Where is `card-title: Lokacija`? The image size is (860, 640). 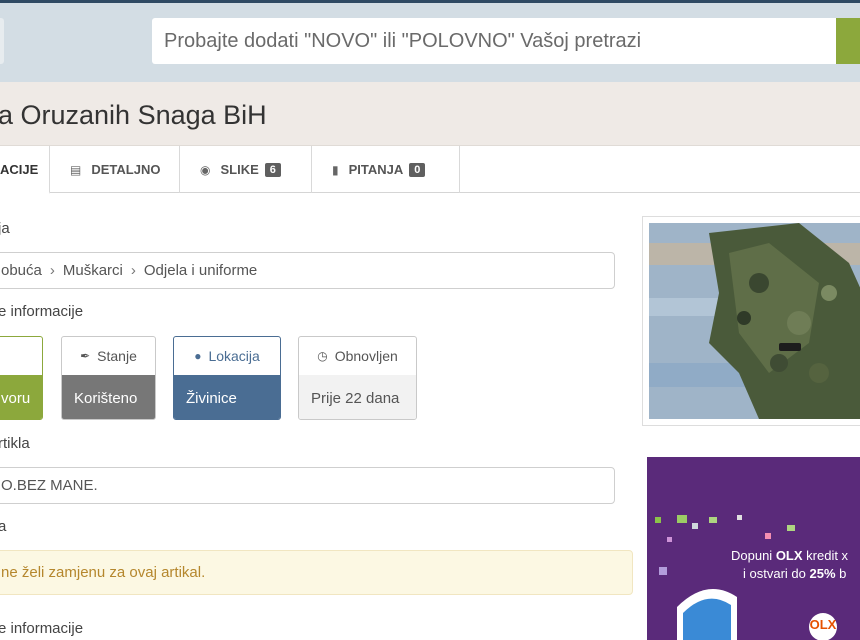 card-title: Lokacija is located at coordinates (234, 356).